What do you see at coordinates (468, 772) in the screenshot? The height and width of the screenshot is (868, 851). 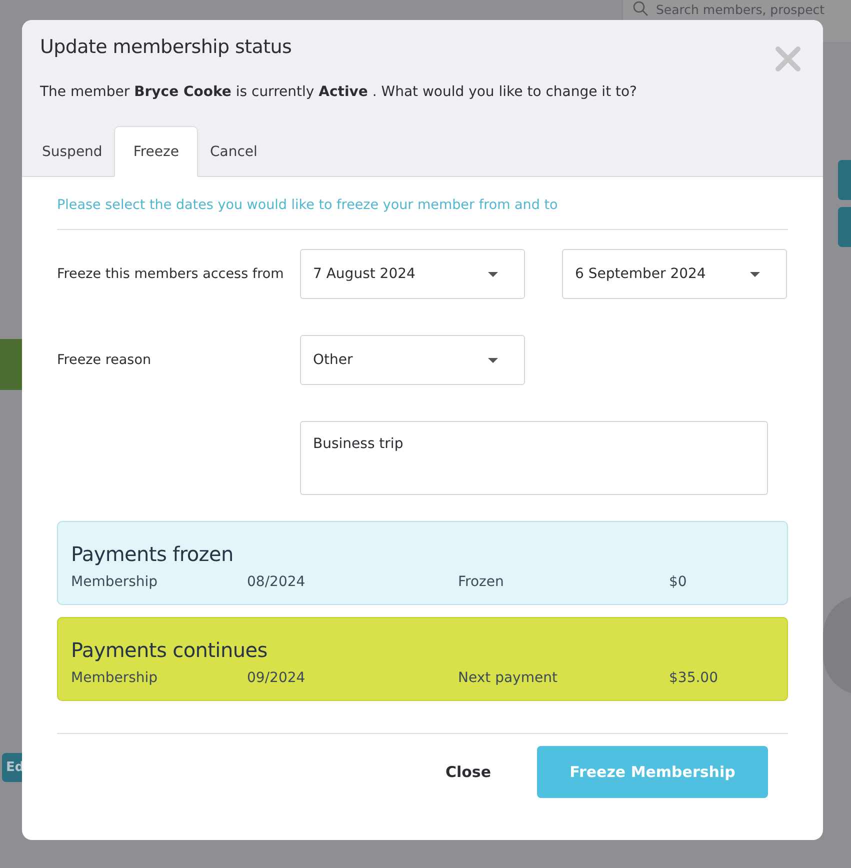 I see `close-button: Close` at bounding box center [468, 772].